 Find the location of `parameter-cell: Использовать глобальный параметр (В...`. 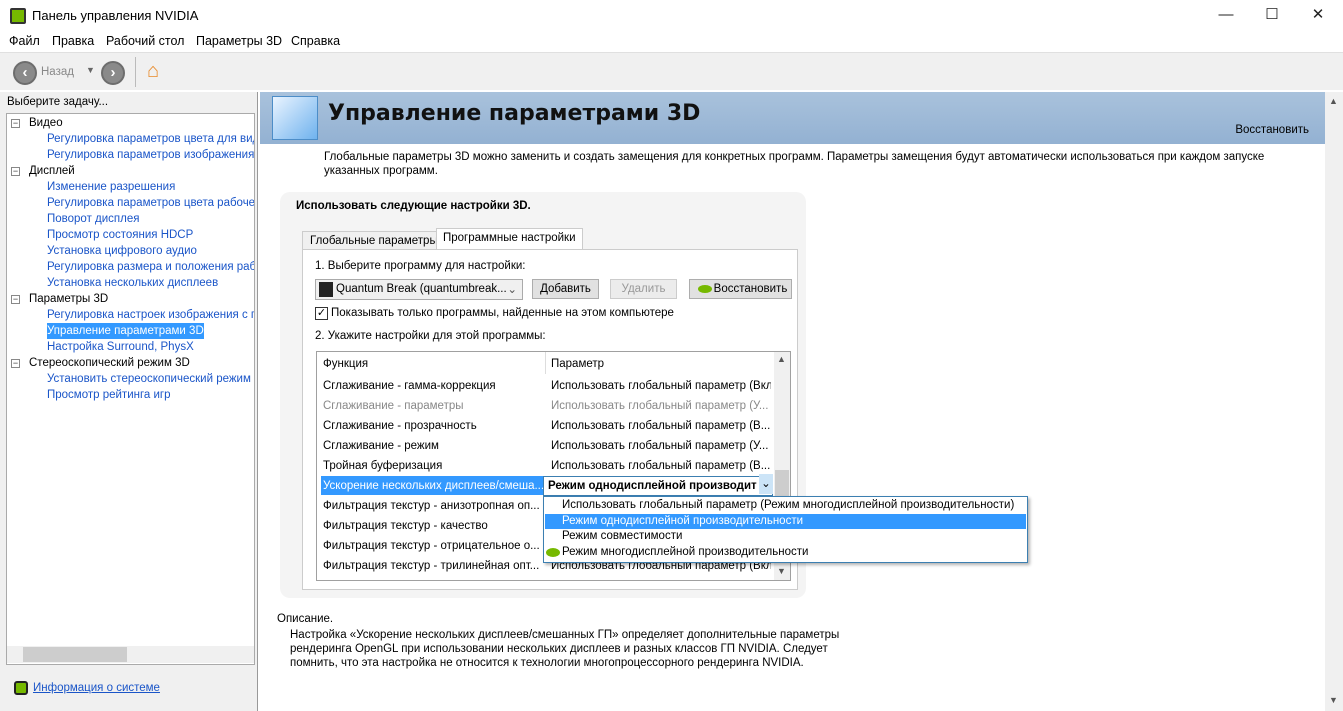

parameter-cell: Использовать глобальный параметр (В... is located at coordinates (661, 466).